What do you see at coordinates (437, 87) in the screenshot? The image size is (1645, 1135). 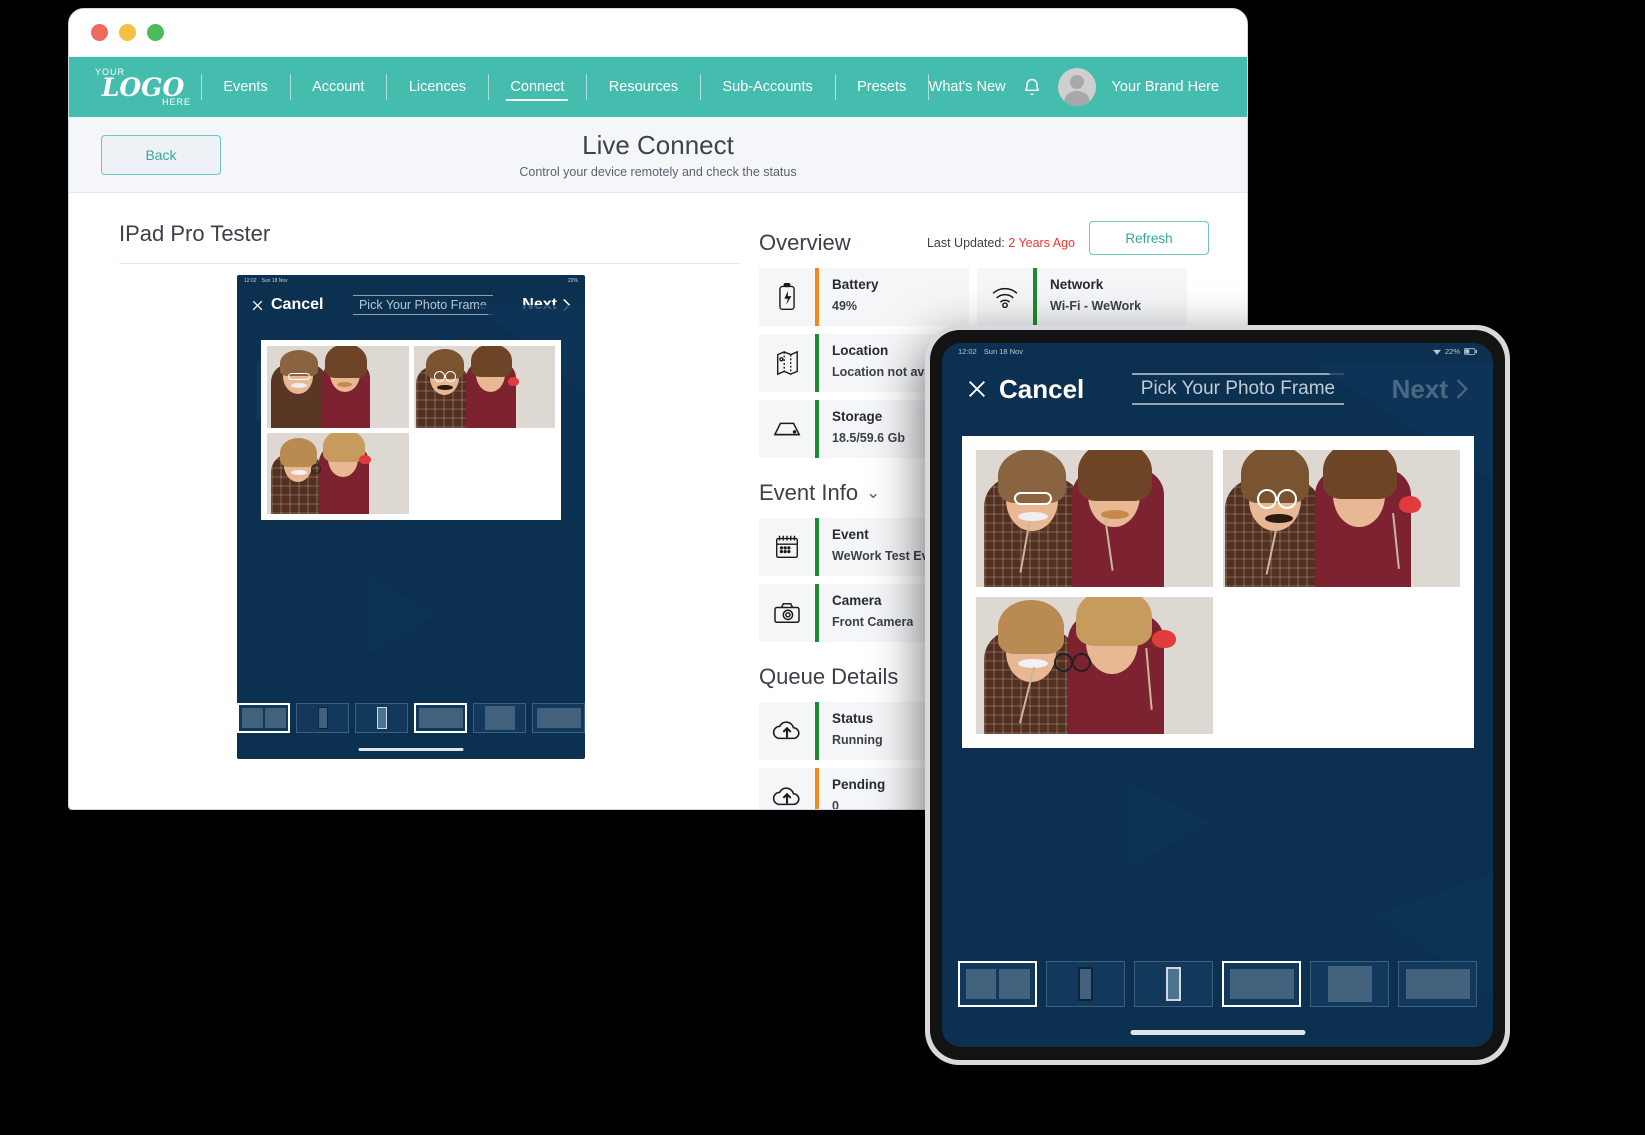 I see `nav-item-licences: Licences` at bounding box center [437, 87].